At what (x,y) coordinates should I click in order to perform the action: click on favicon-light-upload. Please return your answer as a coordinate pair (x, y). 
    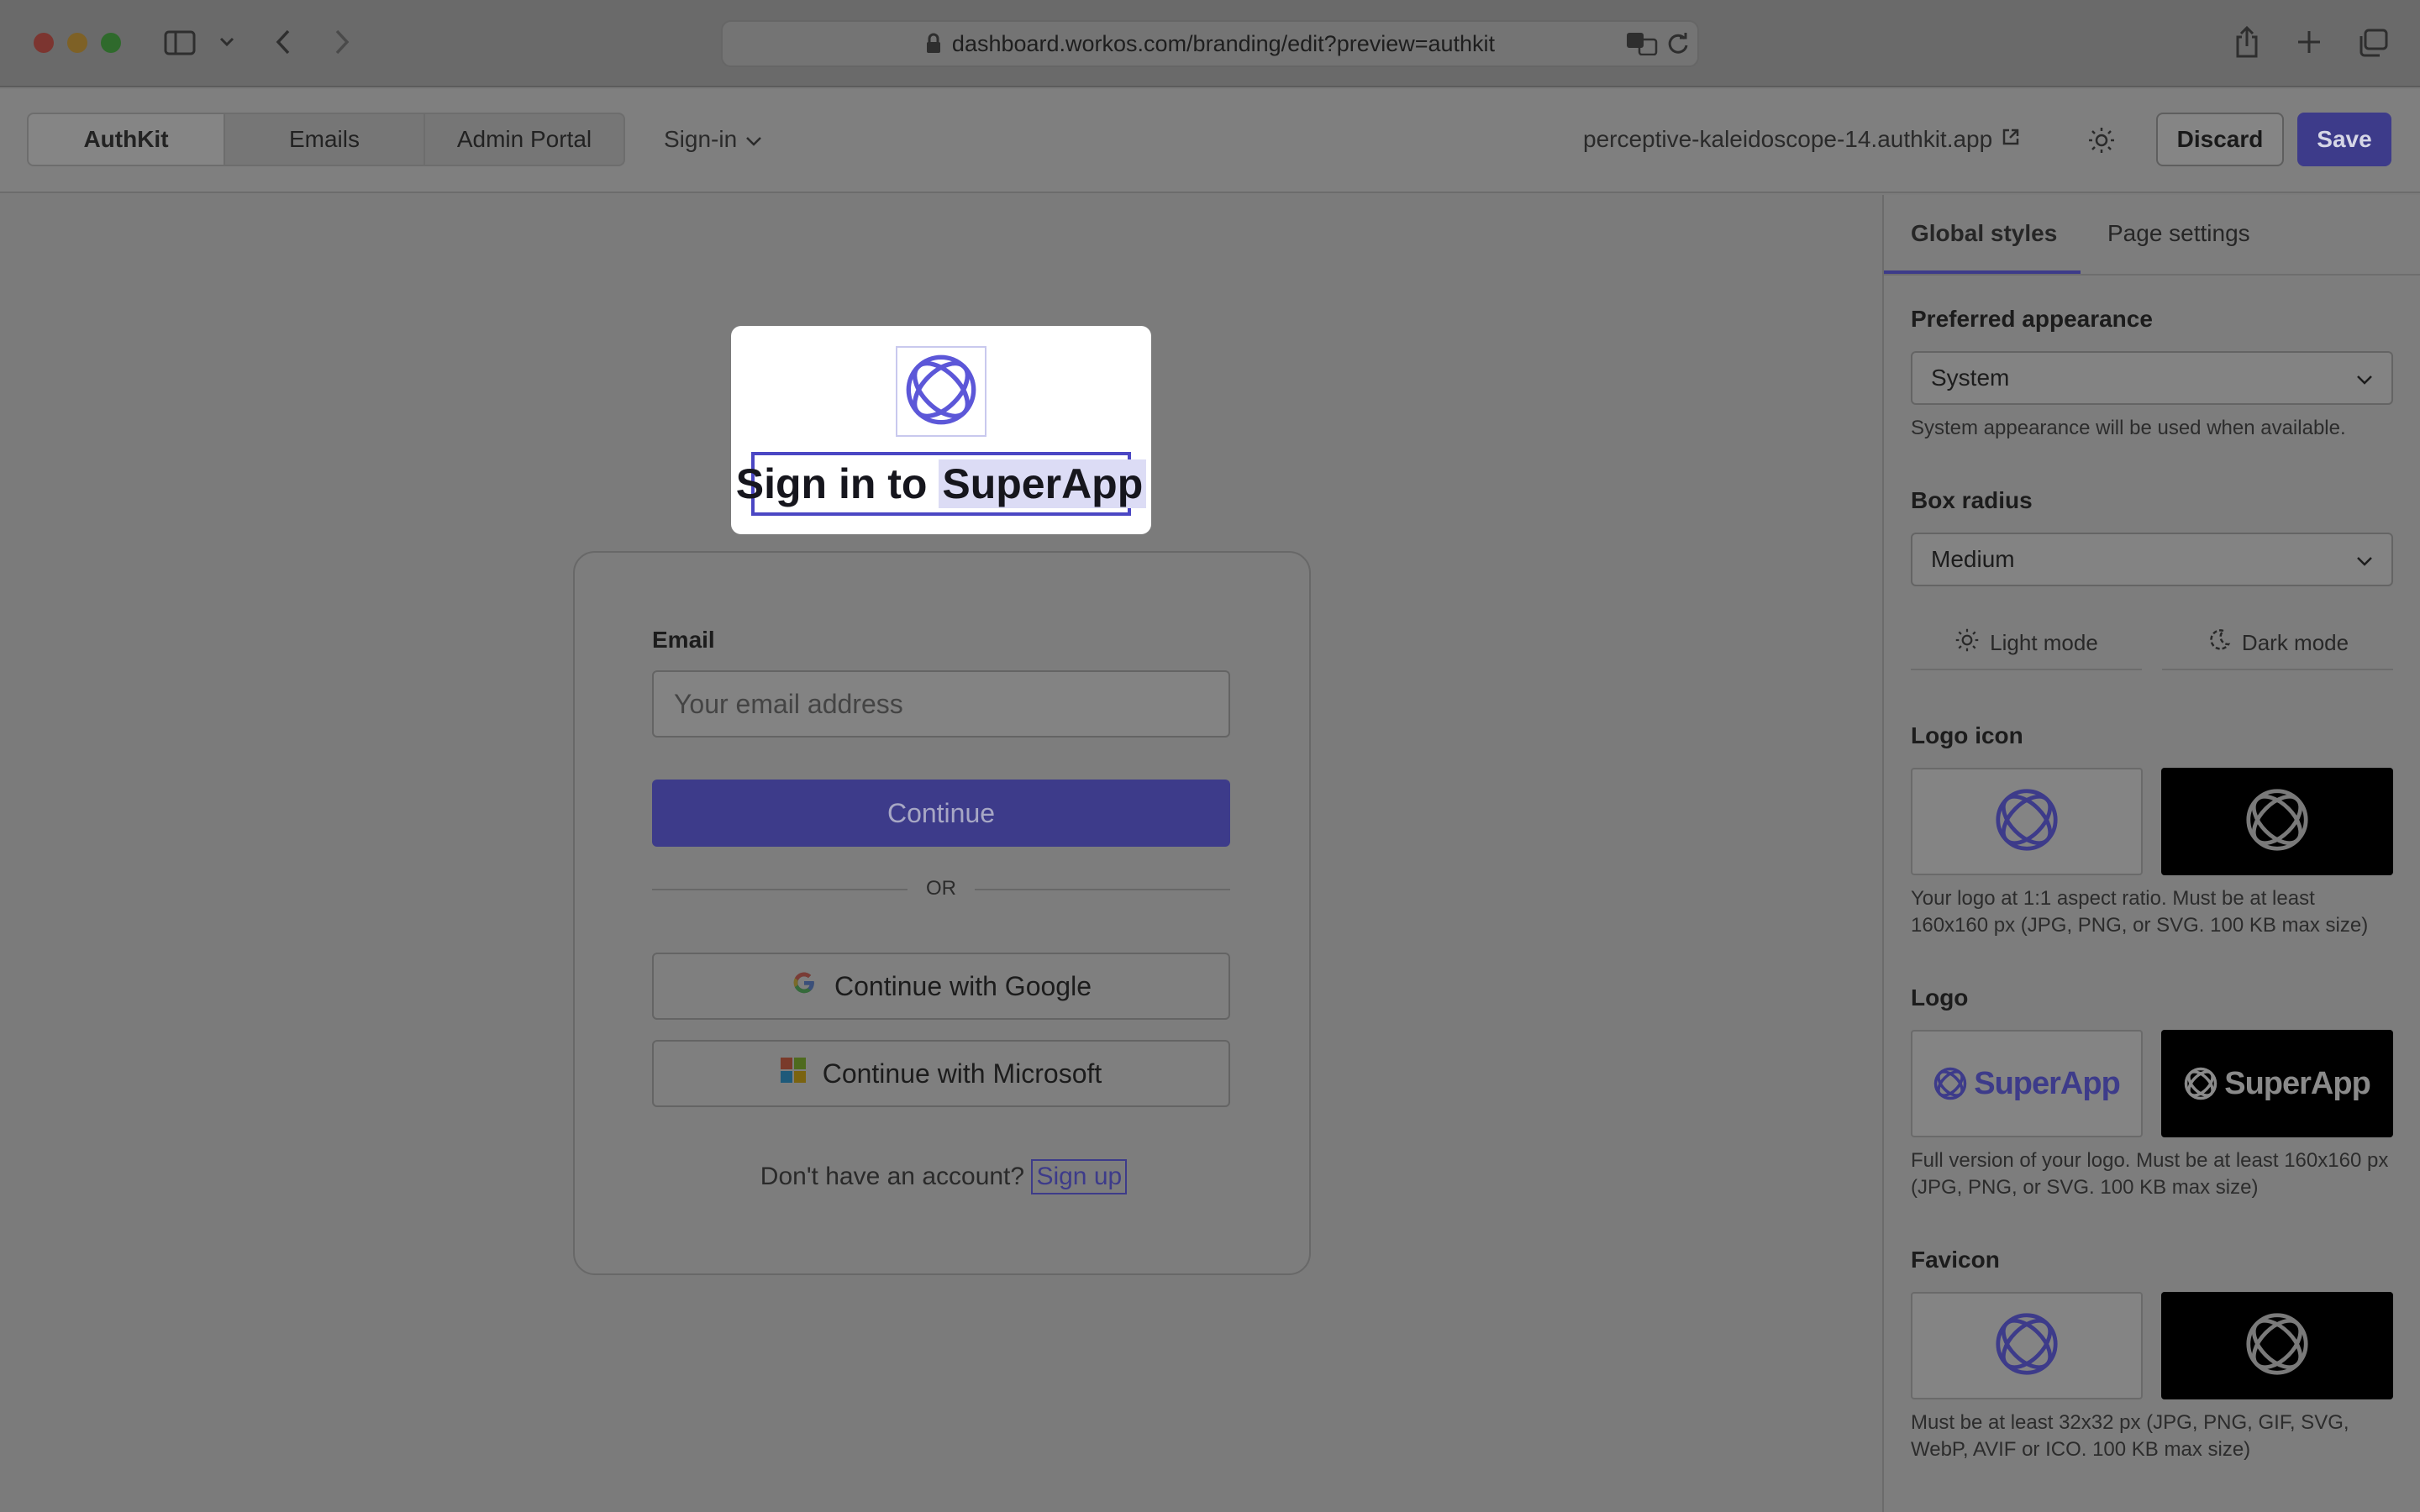
    Looking at the image, I should click on (2027, 1345).